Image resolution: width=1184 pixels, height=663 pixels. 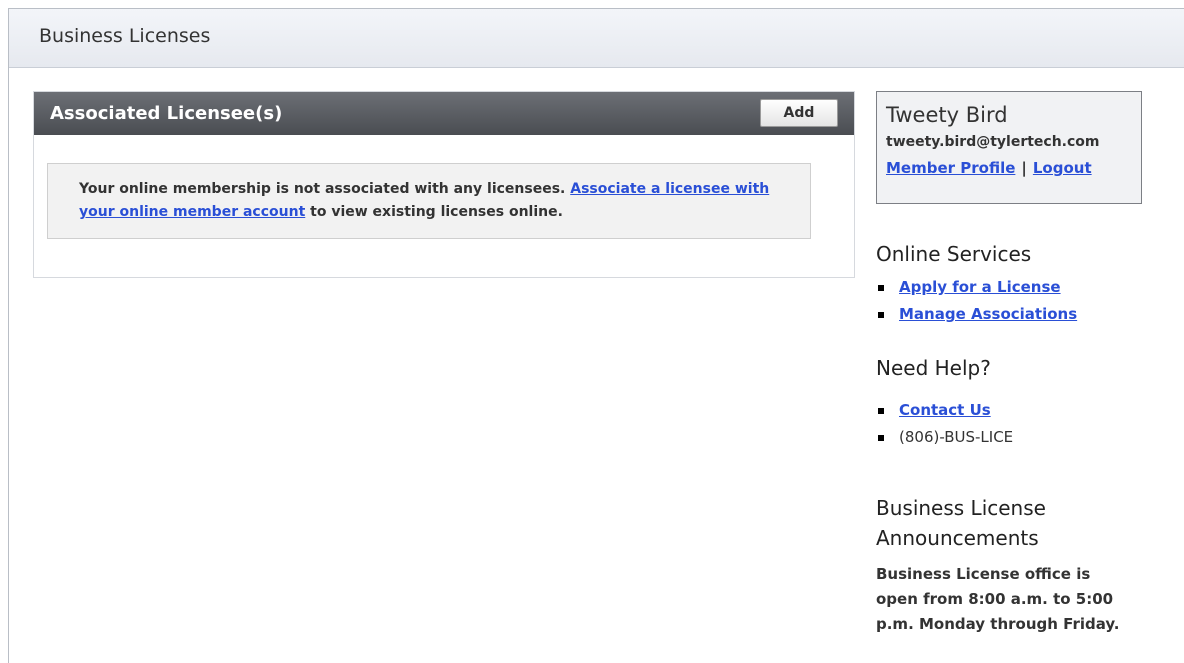 I want to click on logout-link: Logout, so click(x=1062, y=168).